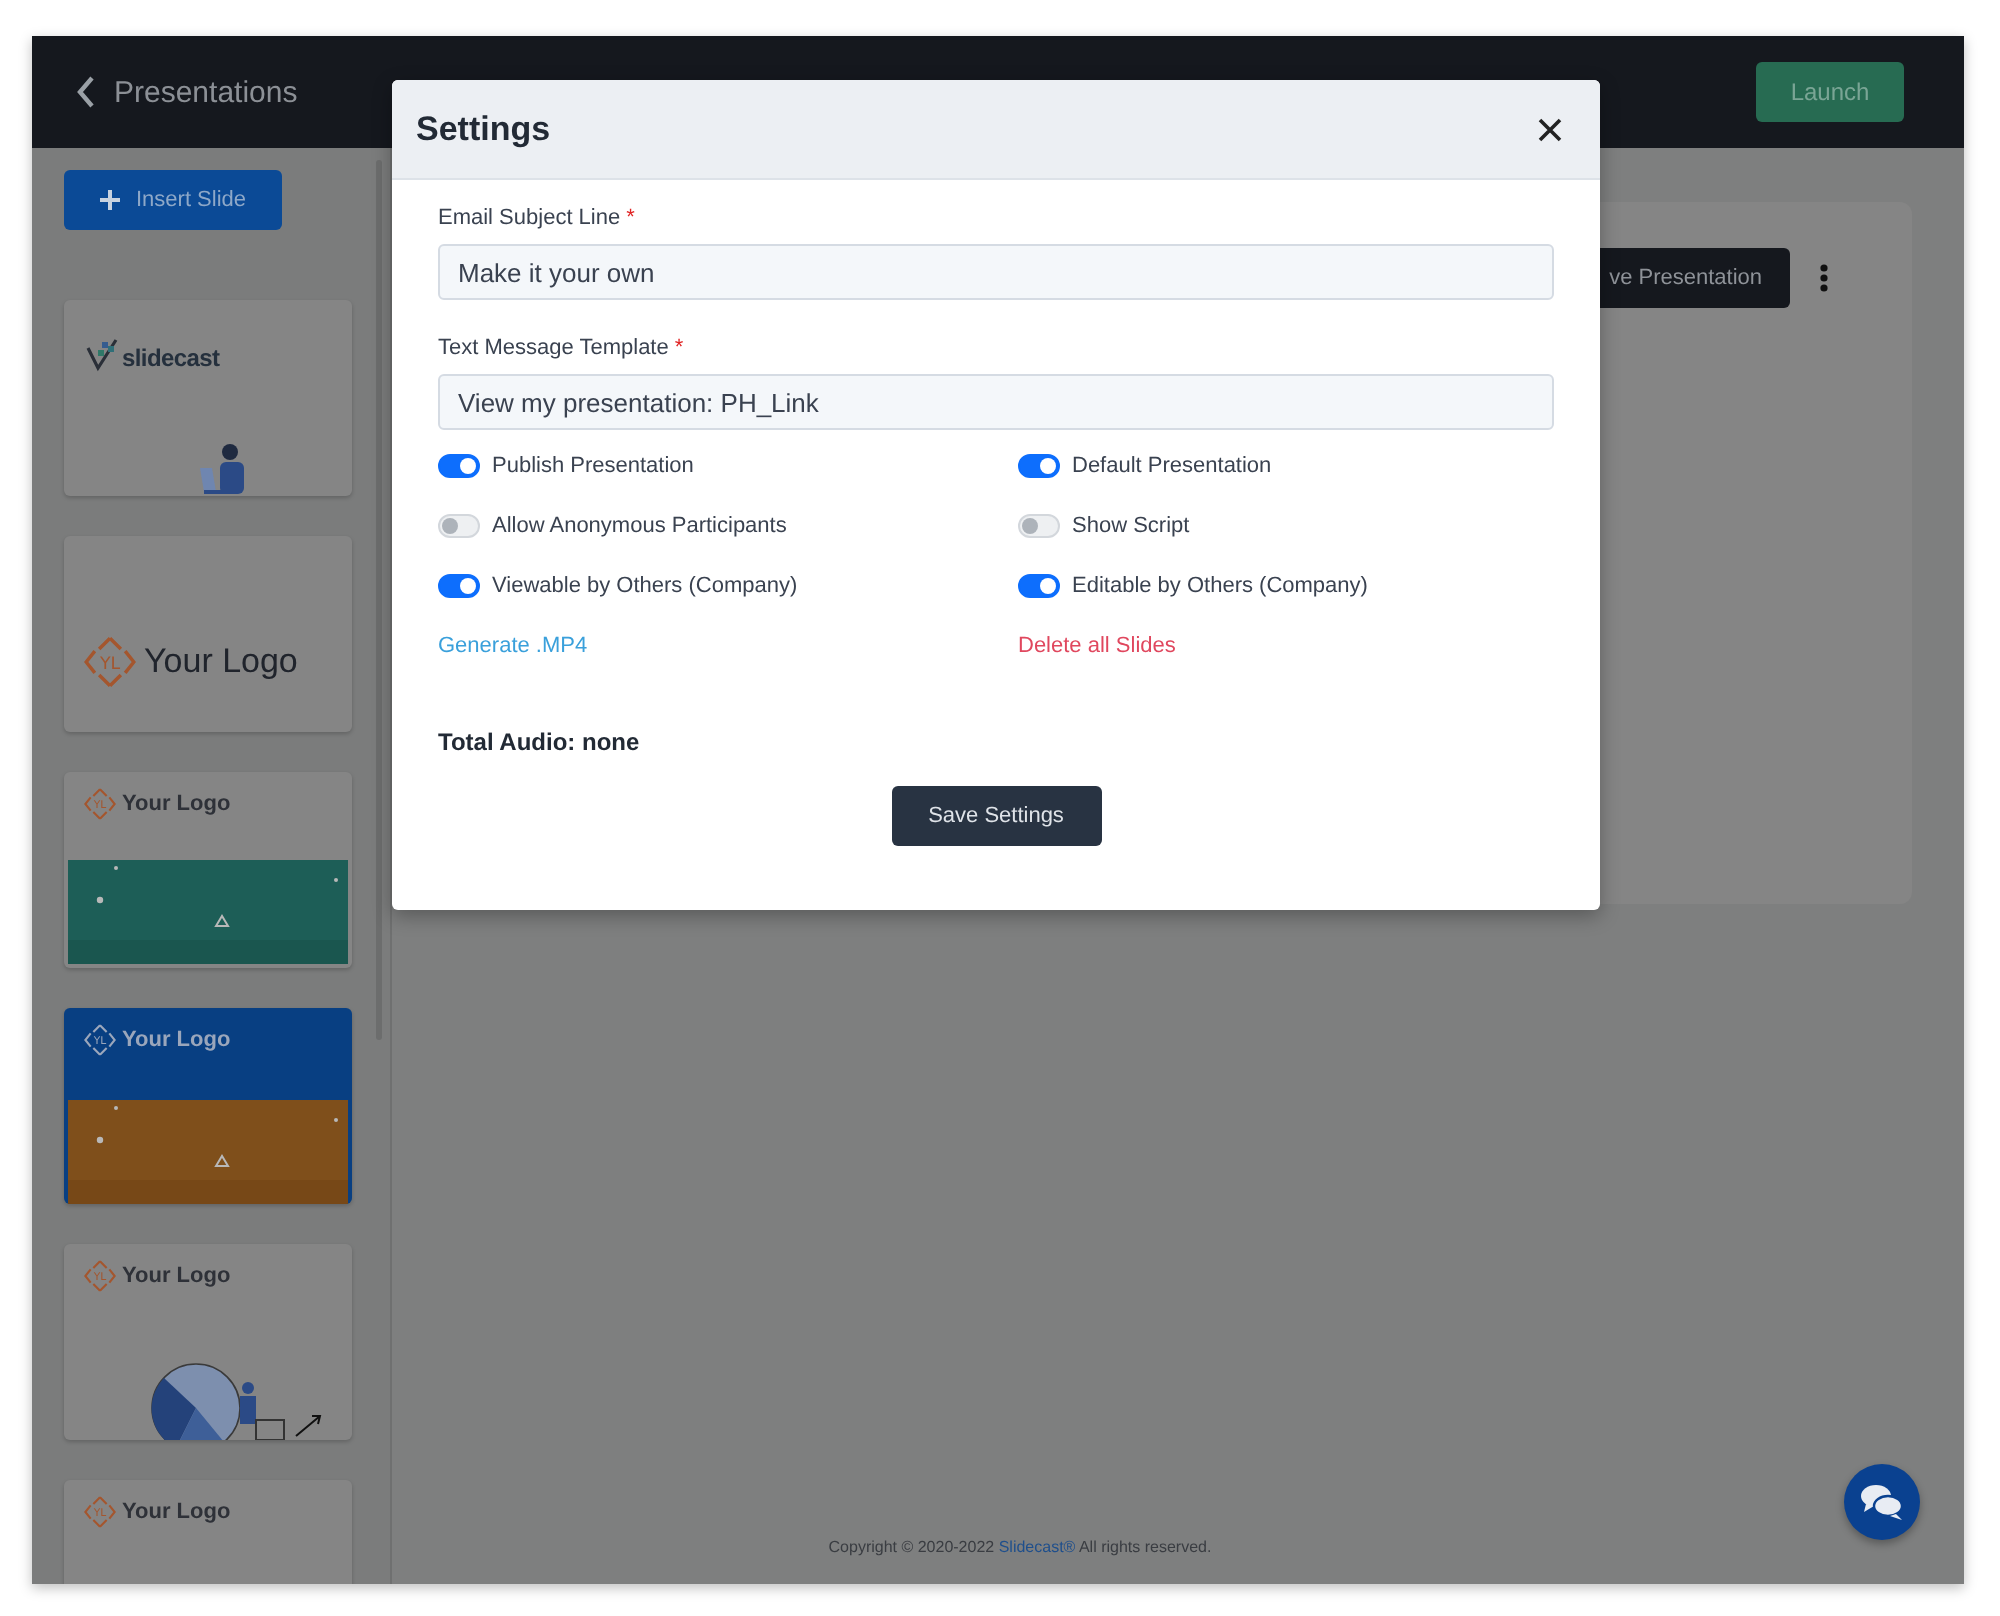  I want to click on chat-button, so click(1882, 1502).